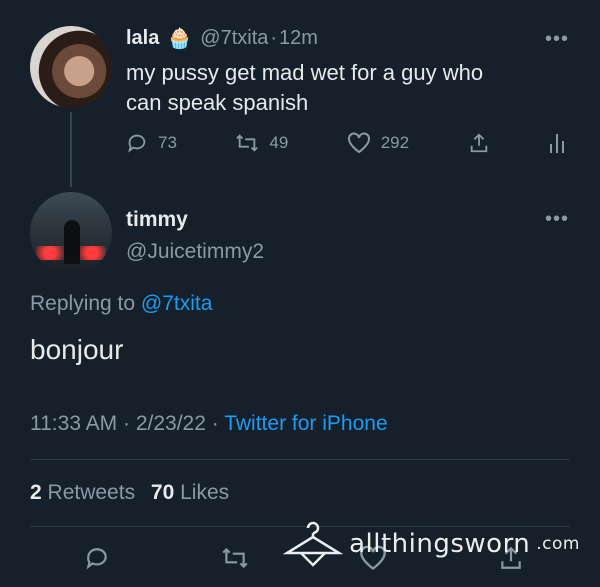  Describe the element at coordinates (118, 423) in the screenshot. I see `timestamp: 11:33 AM · 2/23/22` at that location.